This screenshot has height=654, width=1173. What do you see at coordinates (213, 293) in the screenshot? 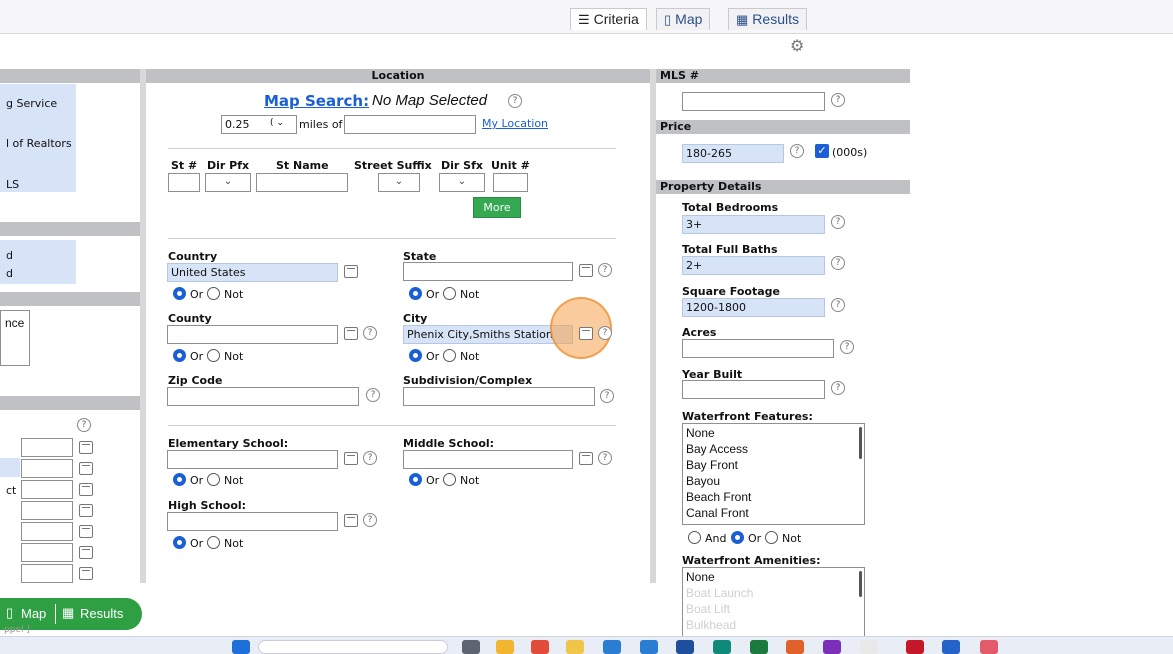
I see `country-not-radio` at bounding box center [213, 293].